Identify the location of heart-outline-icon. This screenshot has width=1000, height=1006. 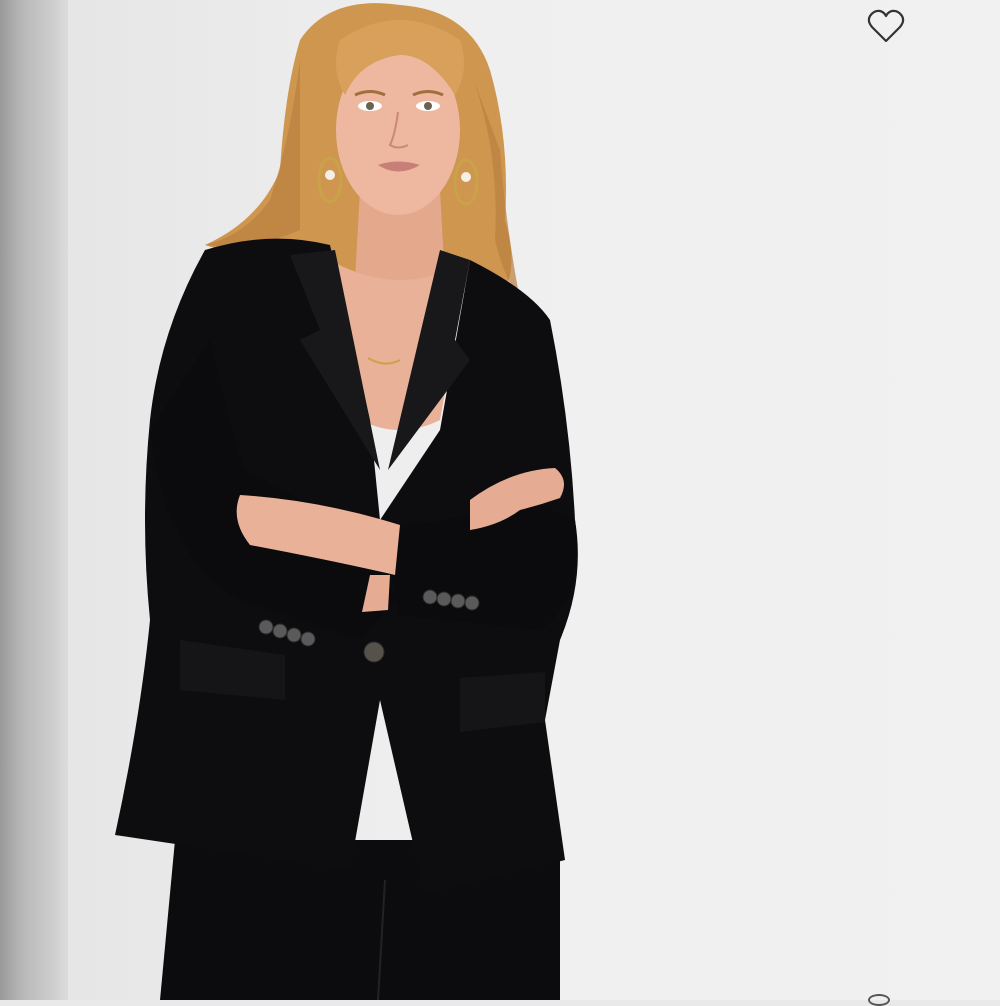
(886, 26).